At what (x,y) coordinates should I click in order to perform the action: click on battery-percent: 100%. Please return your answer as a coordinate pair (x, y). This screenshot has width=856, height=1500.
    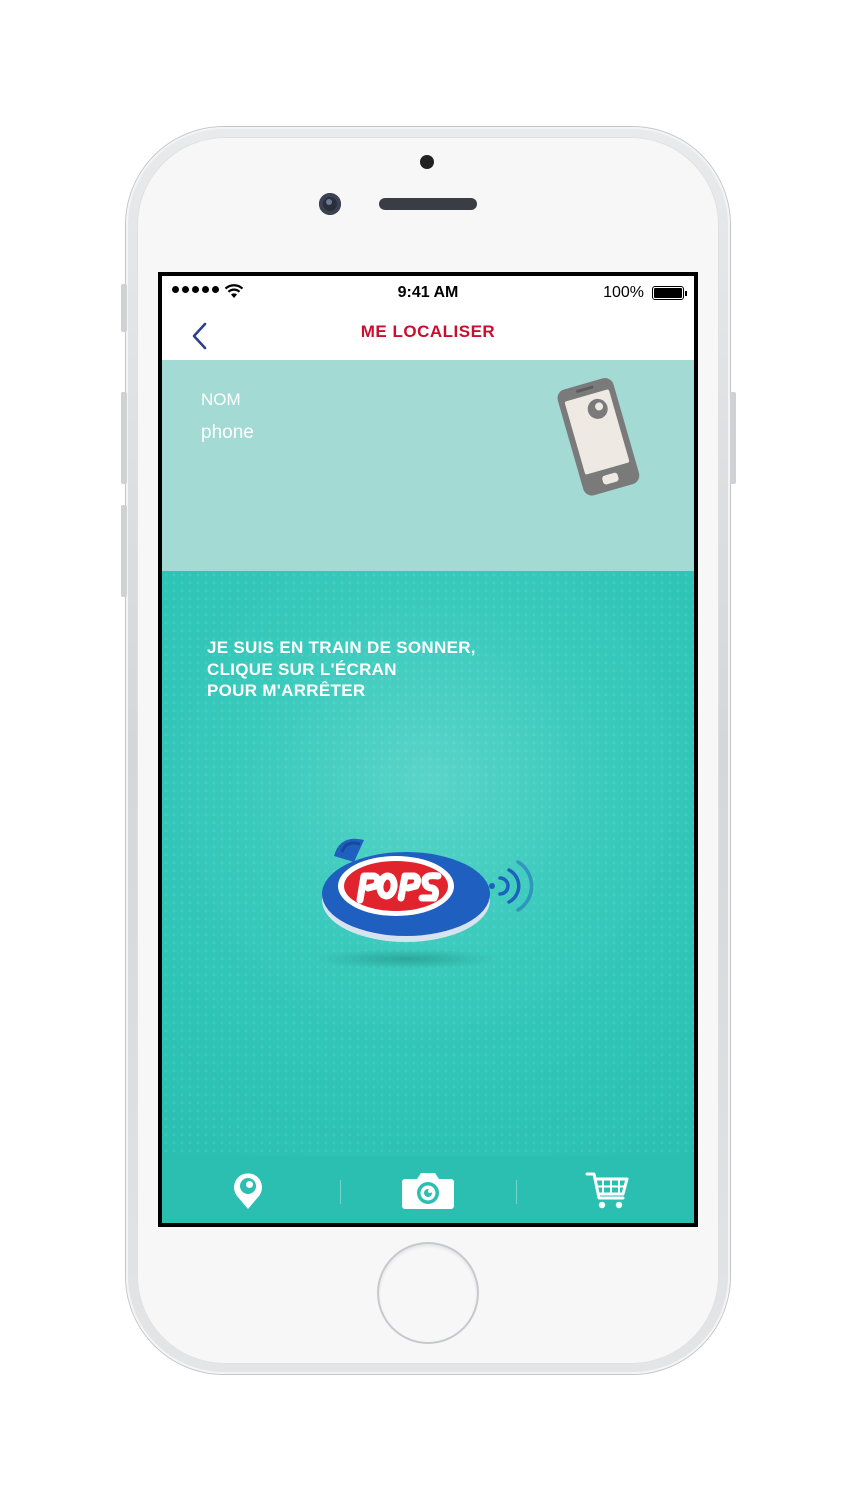
    Looking at the image, I should click on (623, 292).